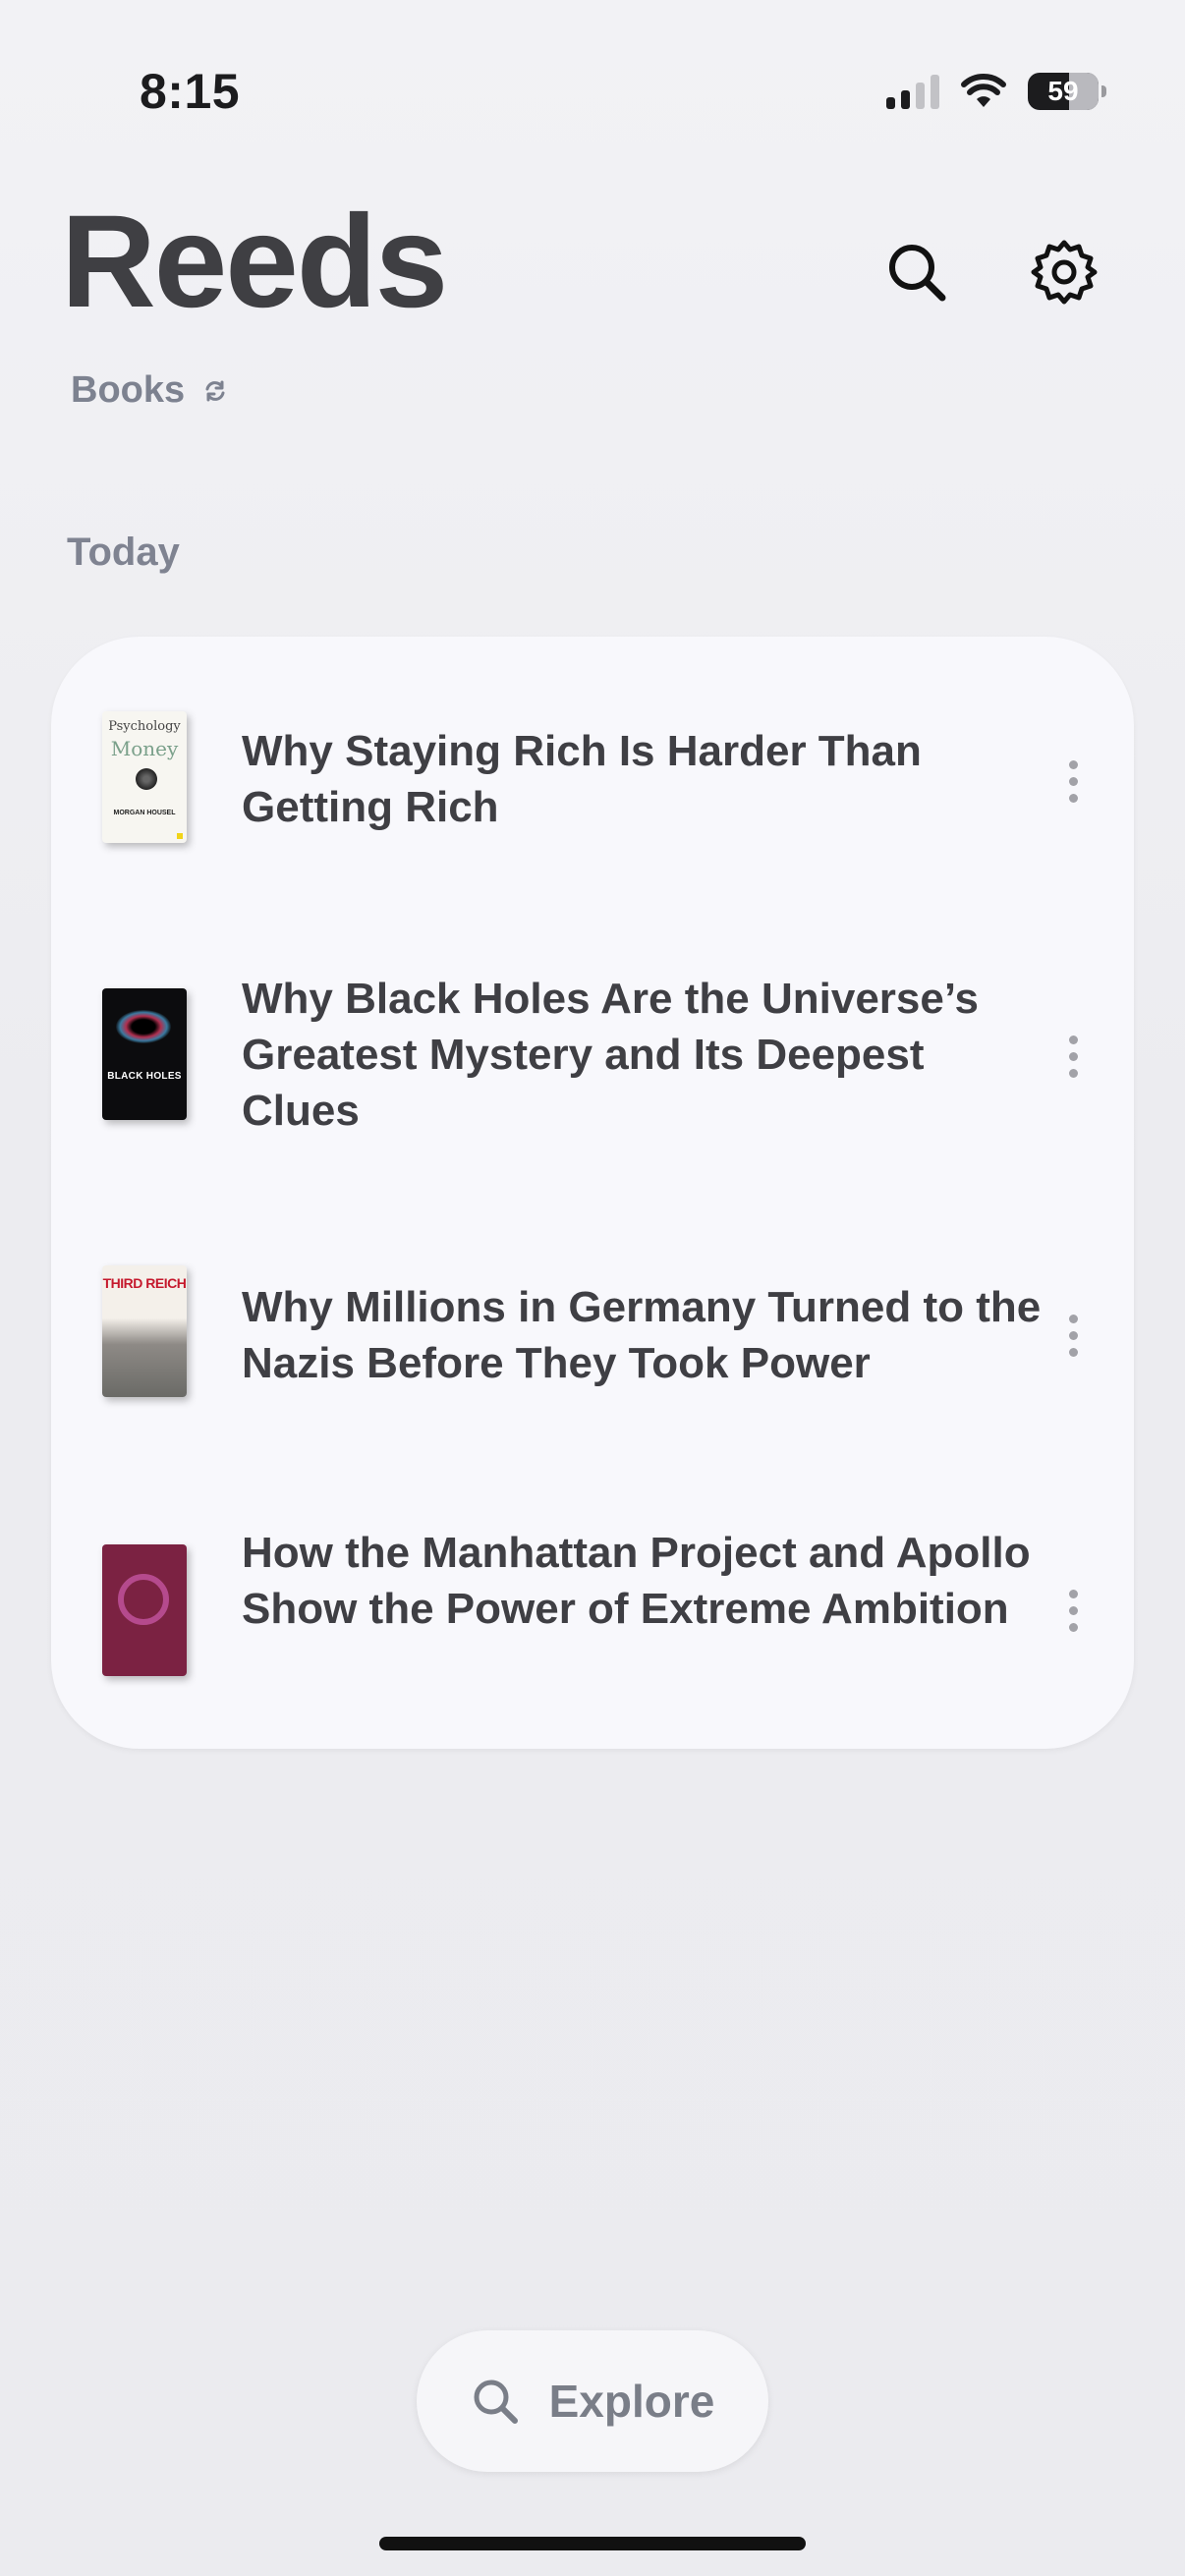  Describe the element at coordinates (145, 1331) in the screenshot. I see `book-cover: THIRD REICH` at that location.